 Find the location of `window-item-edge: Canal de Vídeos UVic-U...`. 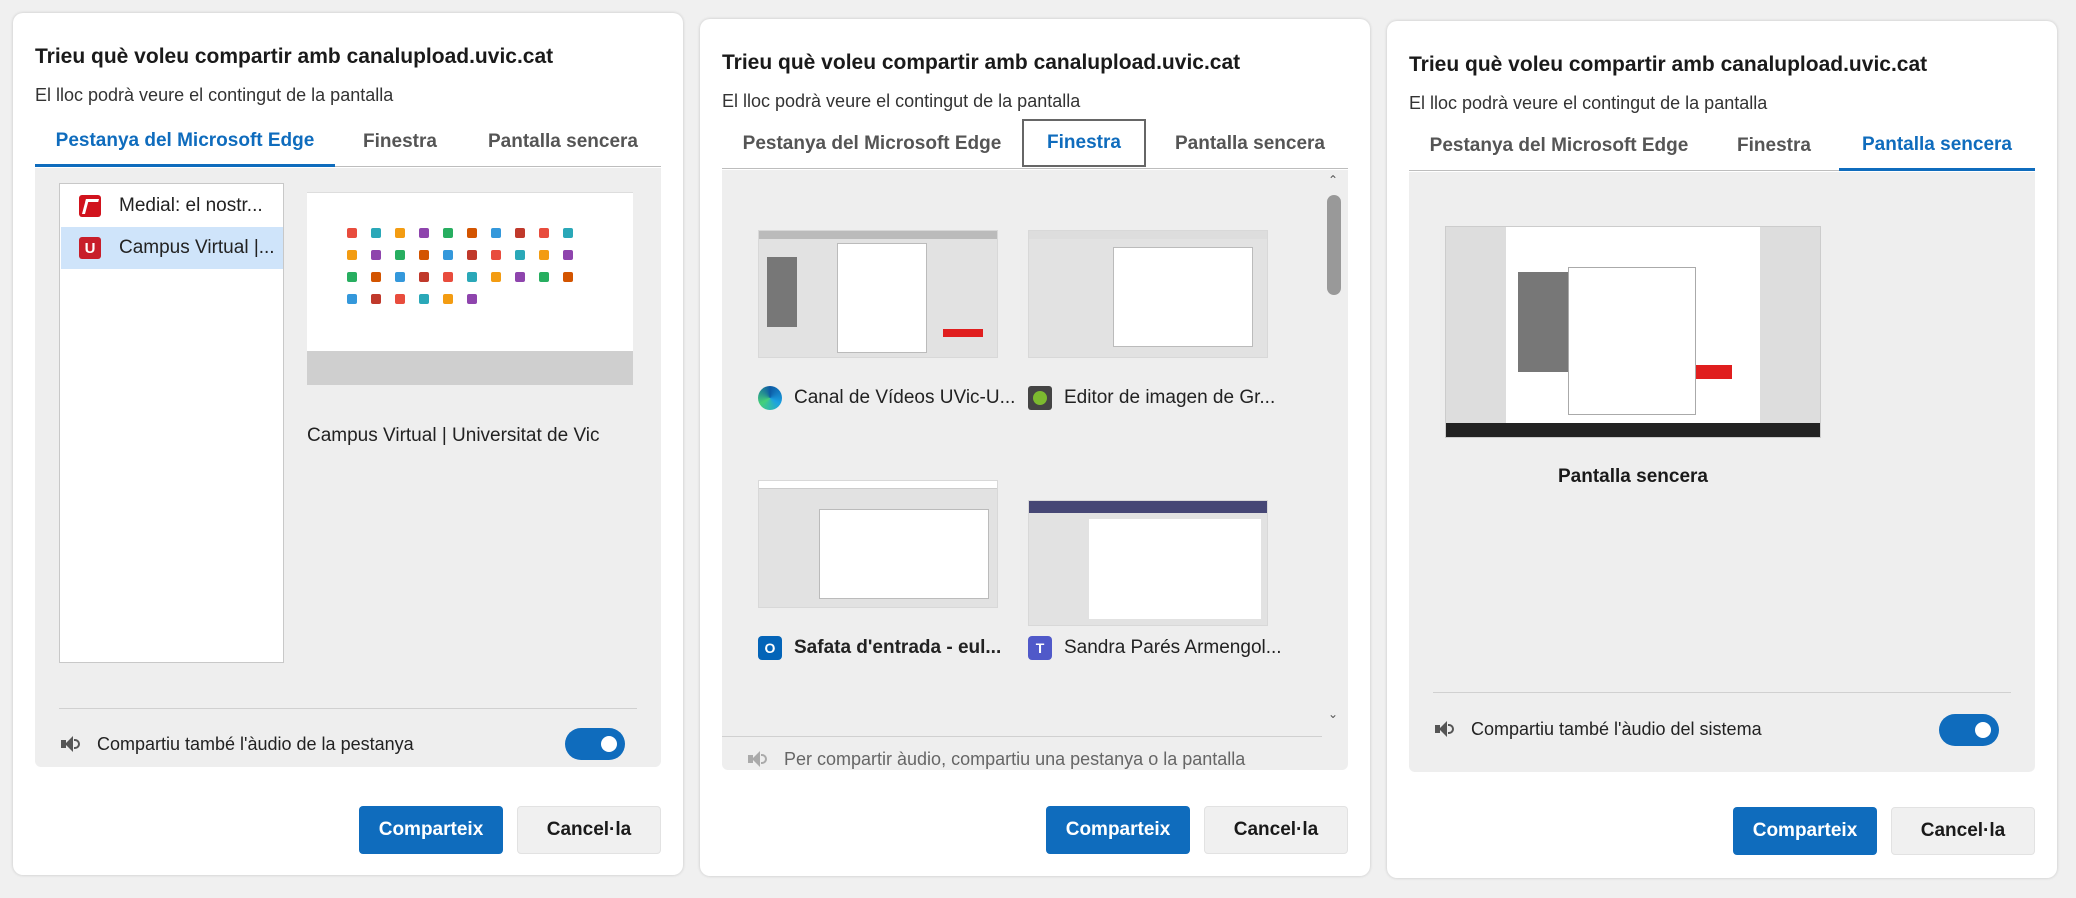

window-item-edge: Canal de Vídeos UVic-U... is located at coordinates (886, 398).